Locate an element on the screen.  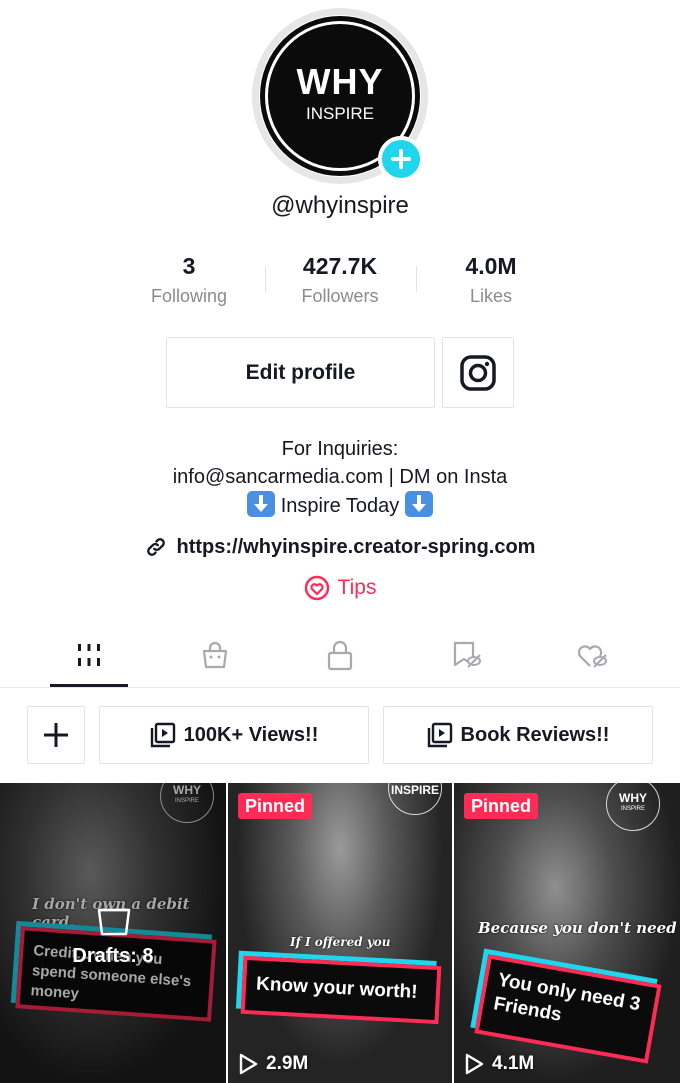
tips-heart-icon is located at coordinates (316, 588).